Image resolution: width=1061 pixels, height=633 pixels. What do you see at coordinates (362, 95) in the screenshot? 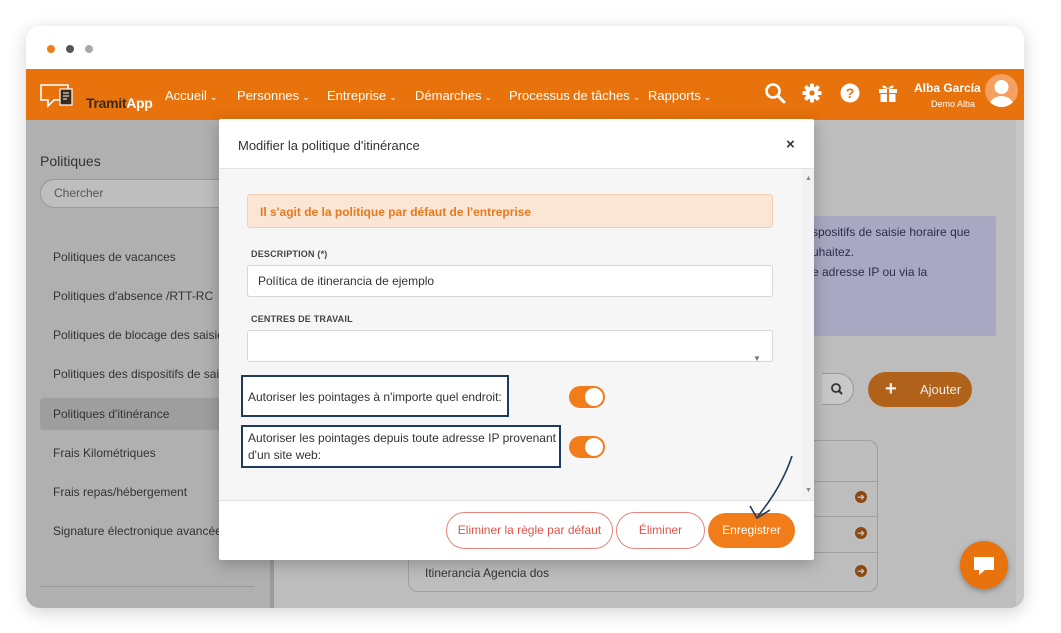
I see `nav-item-entreprise: Entreprise ⌄` at bounding box center [362, 95].